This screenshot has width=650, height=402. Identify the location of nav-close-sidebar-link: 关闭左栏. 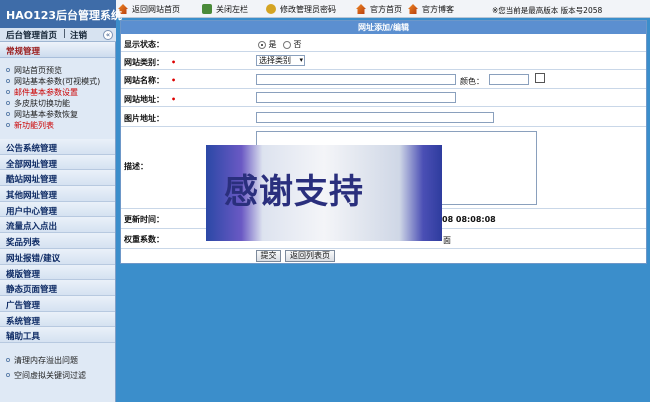
(225, 9).